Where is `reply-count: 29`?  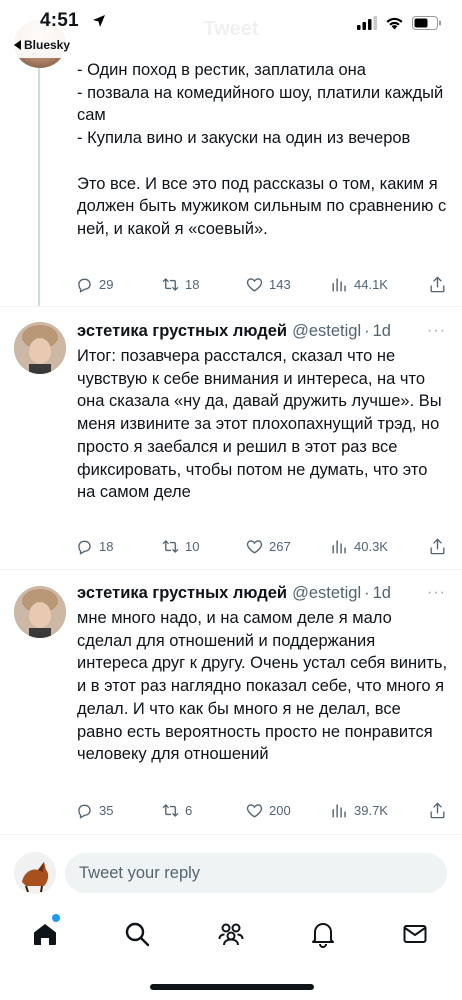
reply-count: 29 is located at coordinates (106, 284).